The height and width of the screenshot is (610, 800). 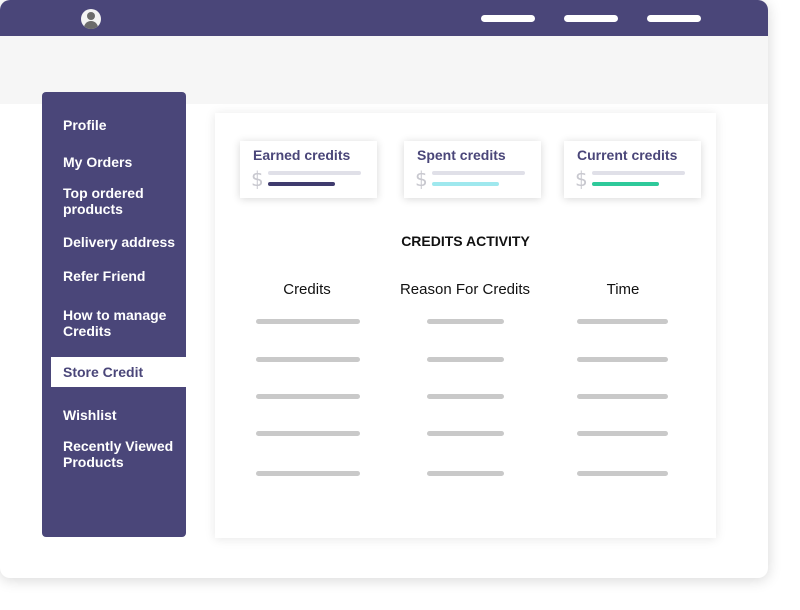 What do you see at coordinates (465, 241) in the screenshot?
I see `credits-activity-title: CREDITS ACTIVITY` at bounding box center [465, 241].